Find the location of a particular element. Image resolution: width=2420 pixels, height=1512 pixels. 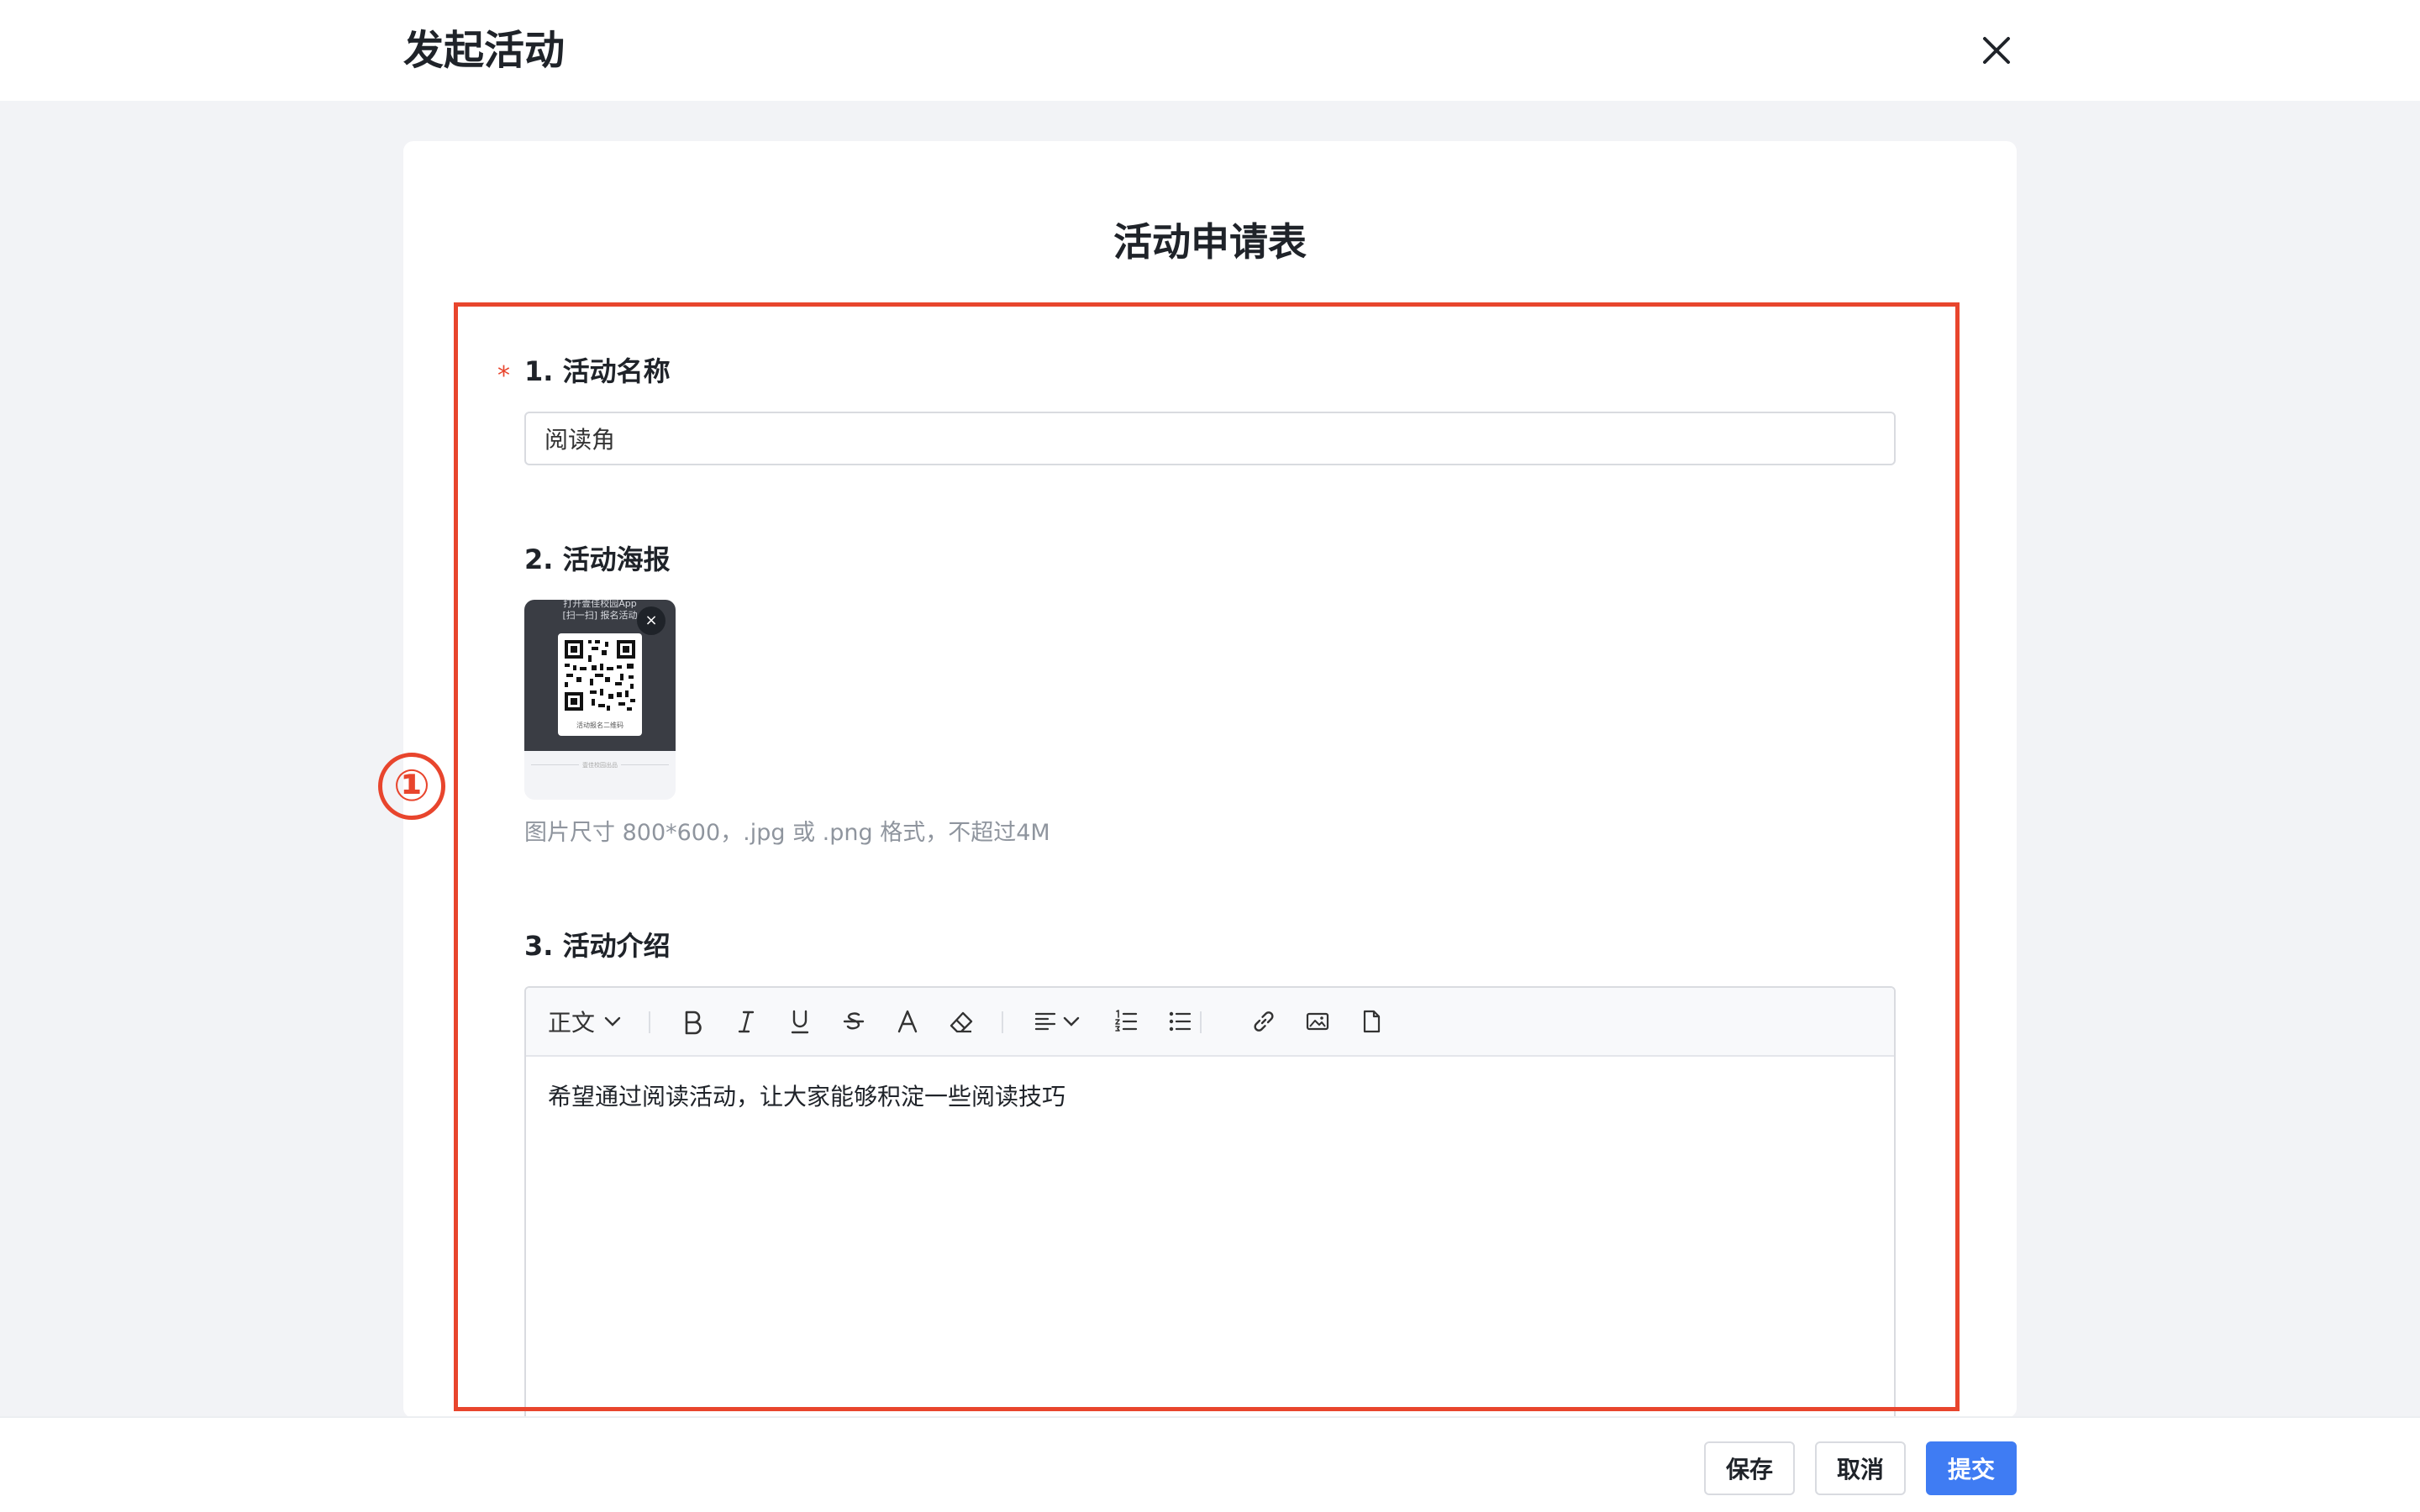

insert-image-button is located at coordinates (1317, 1021).